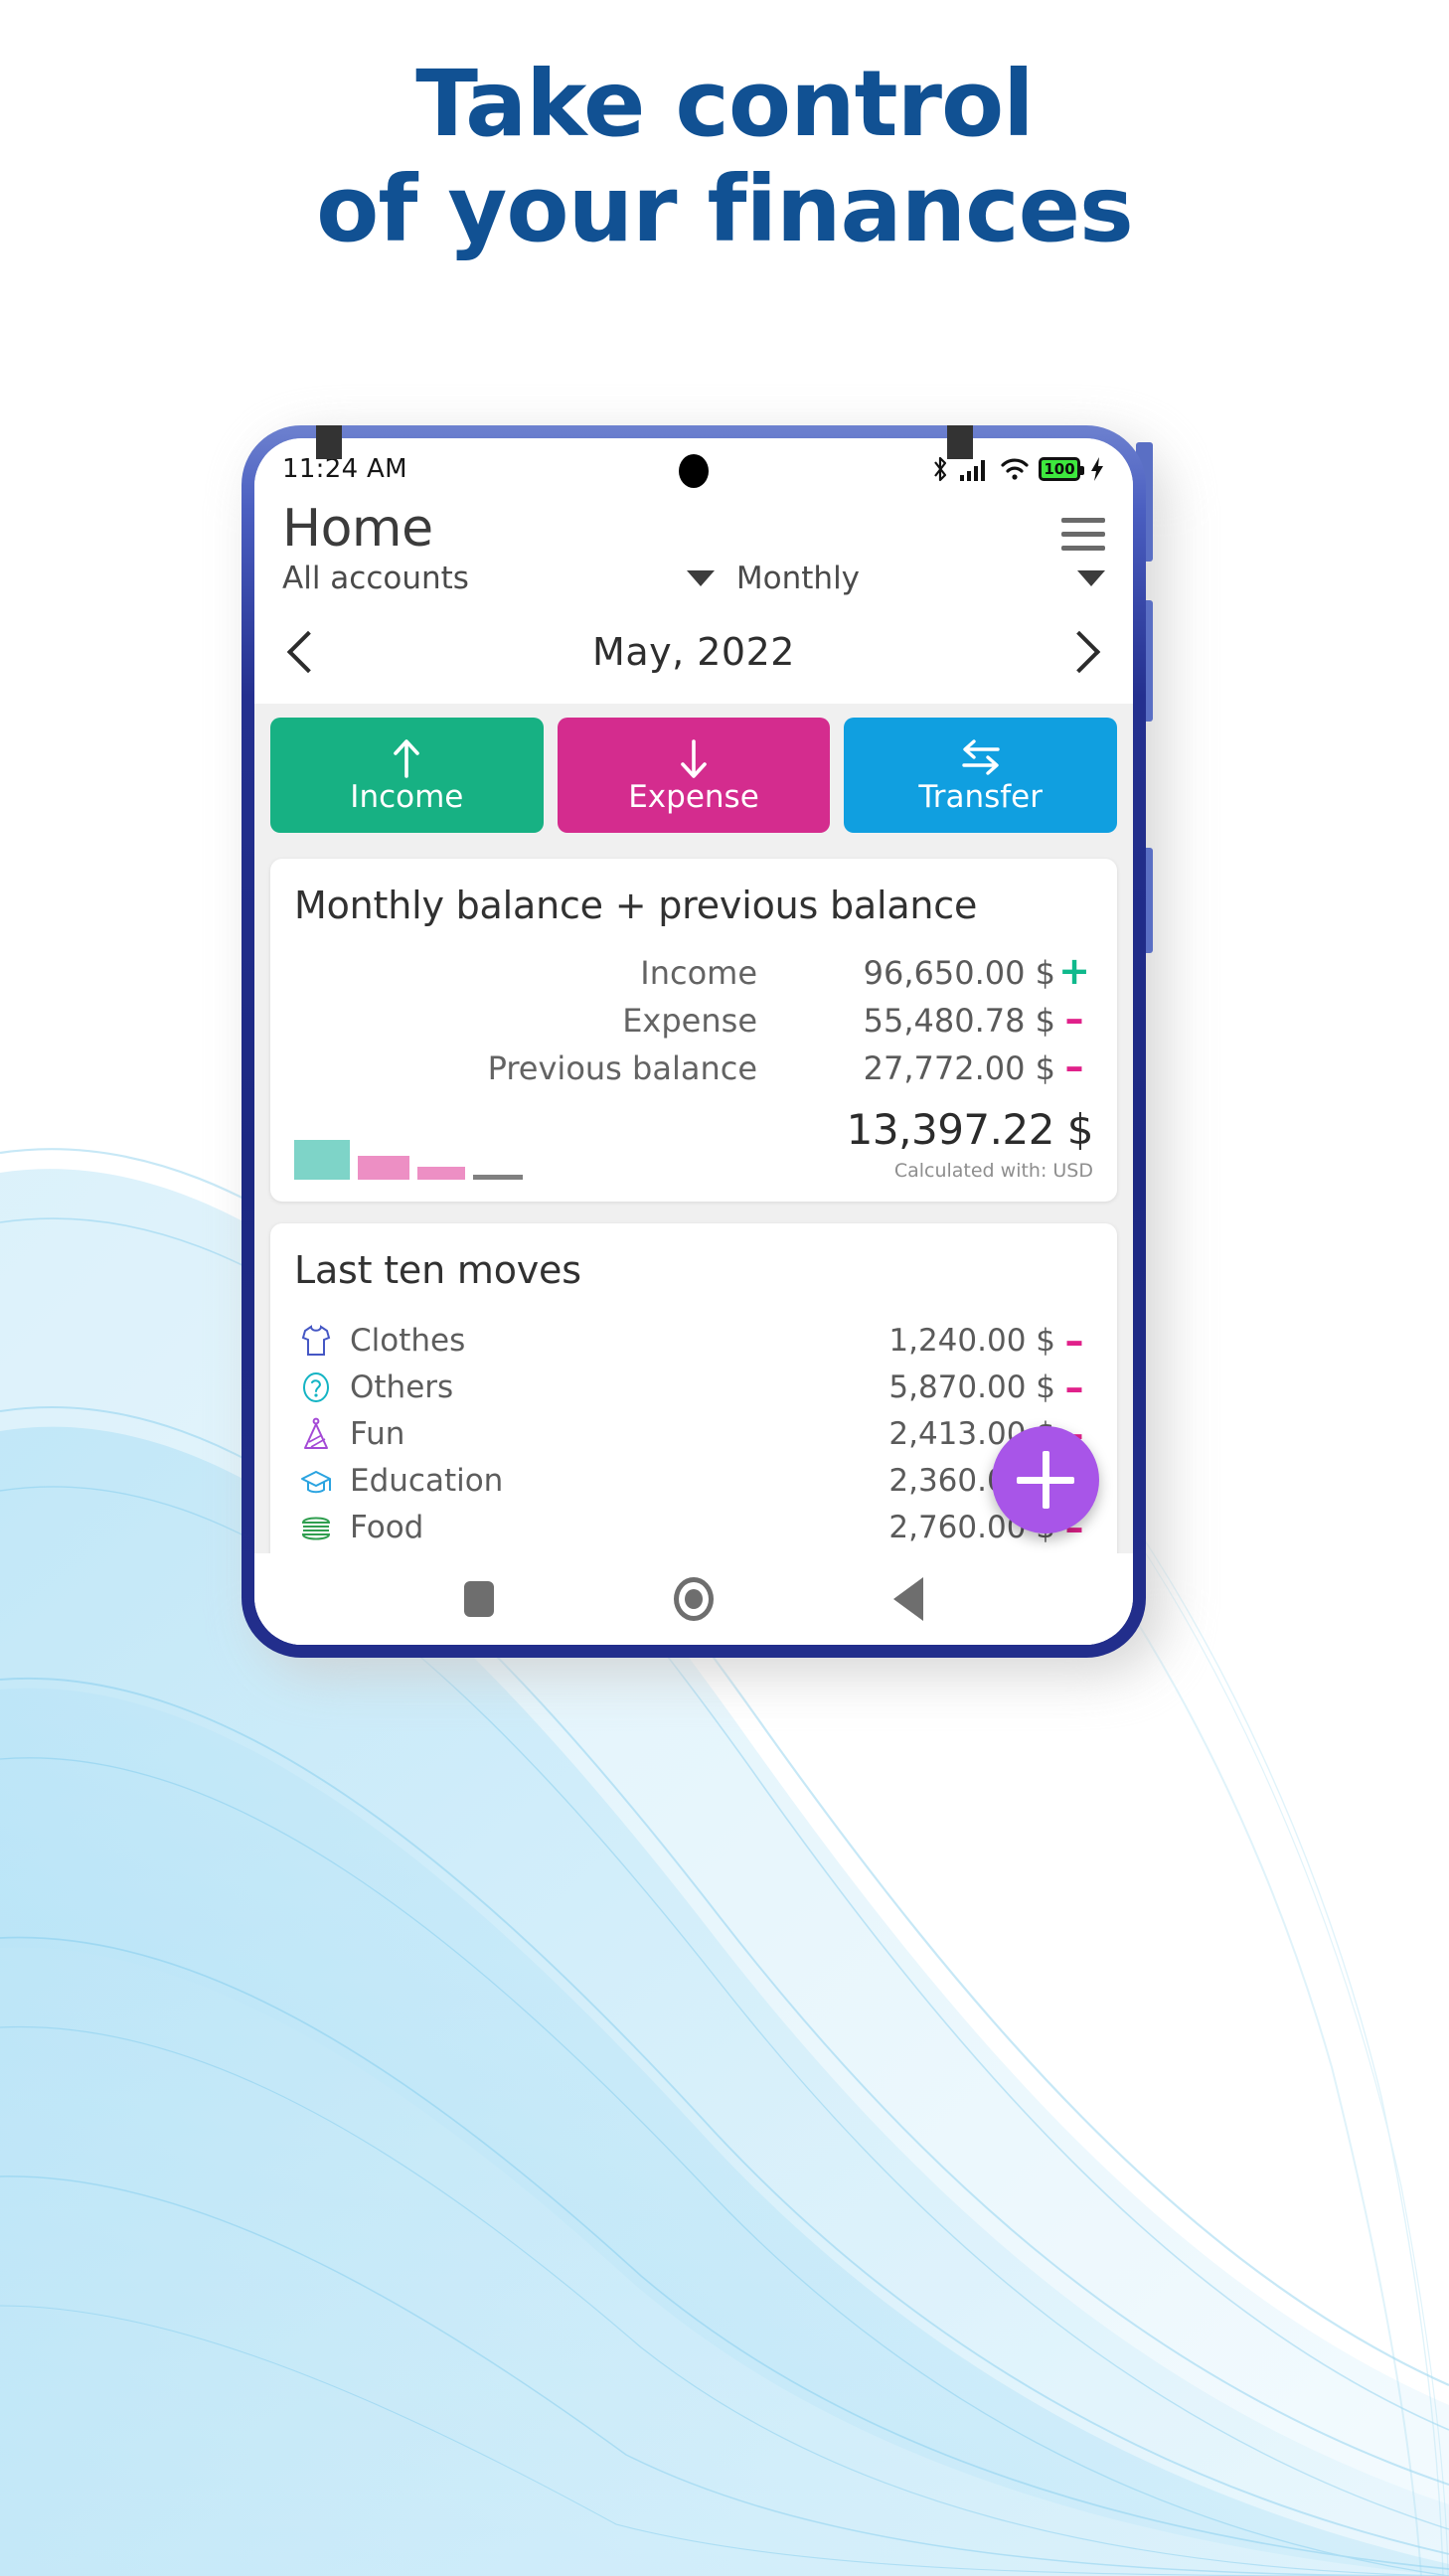 The height and width of the screenshot is (2576, 1449). Describe the element at coordinates (357, 529) in the screenshot. I see `page-title: Home` at that location.